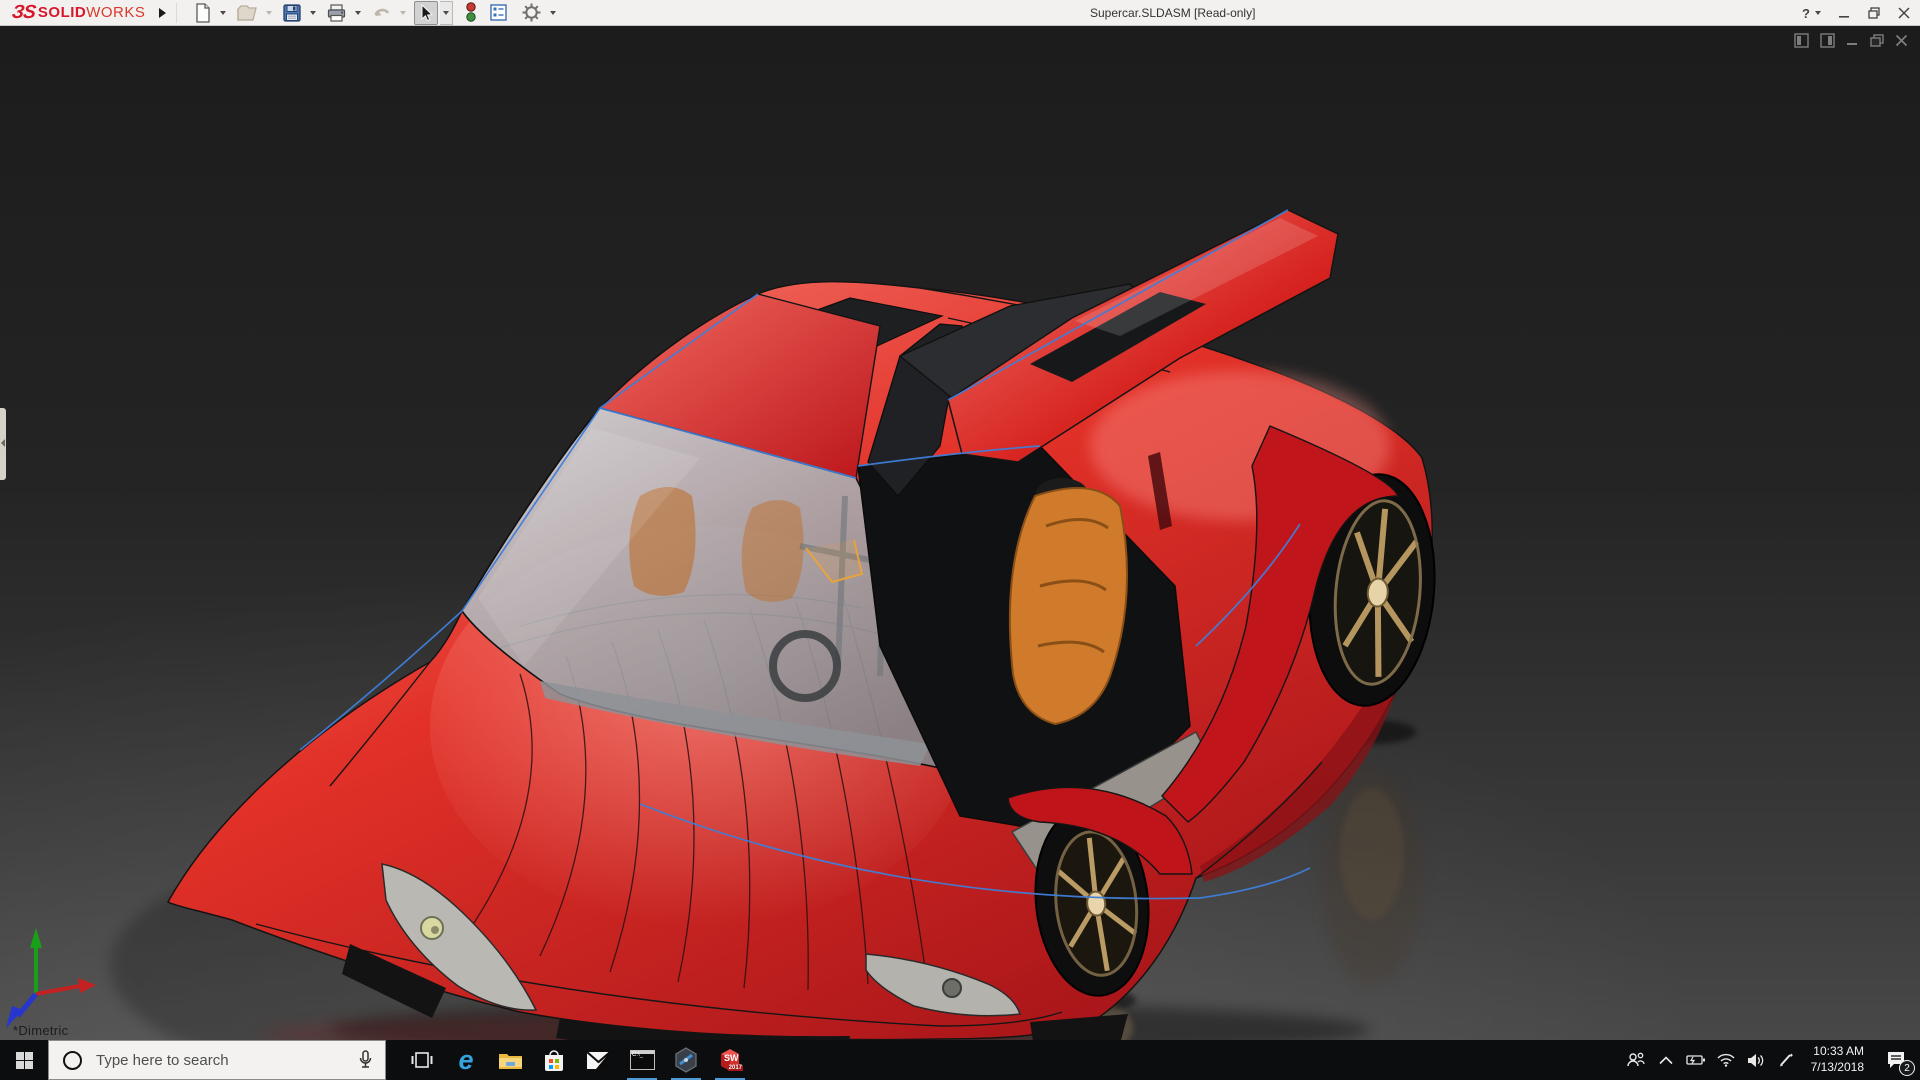 This screenshot has height=1080, width=1920. I want to click on view-orientation-label: *Dimetric, so click(41, 1030).